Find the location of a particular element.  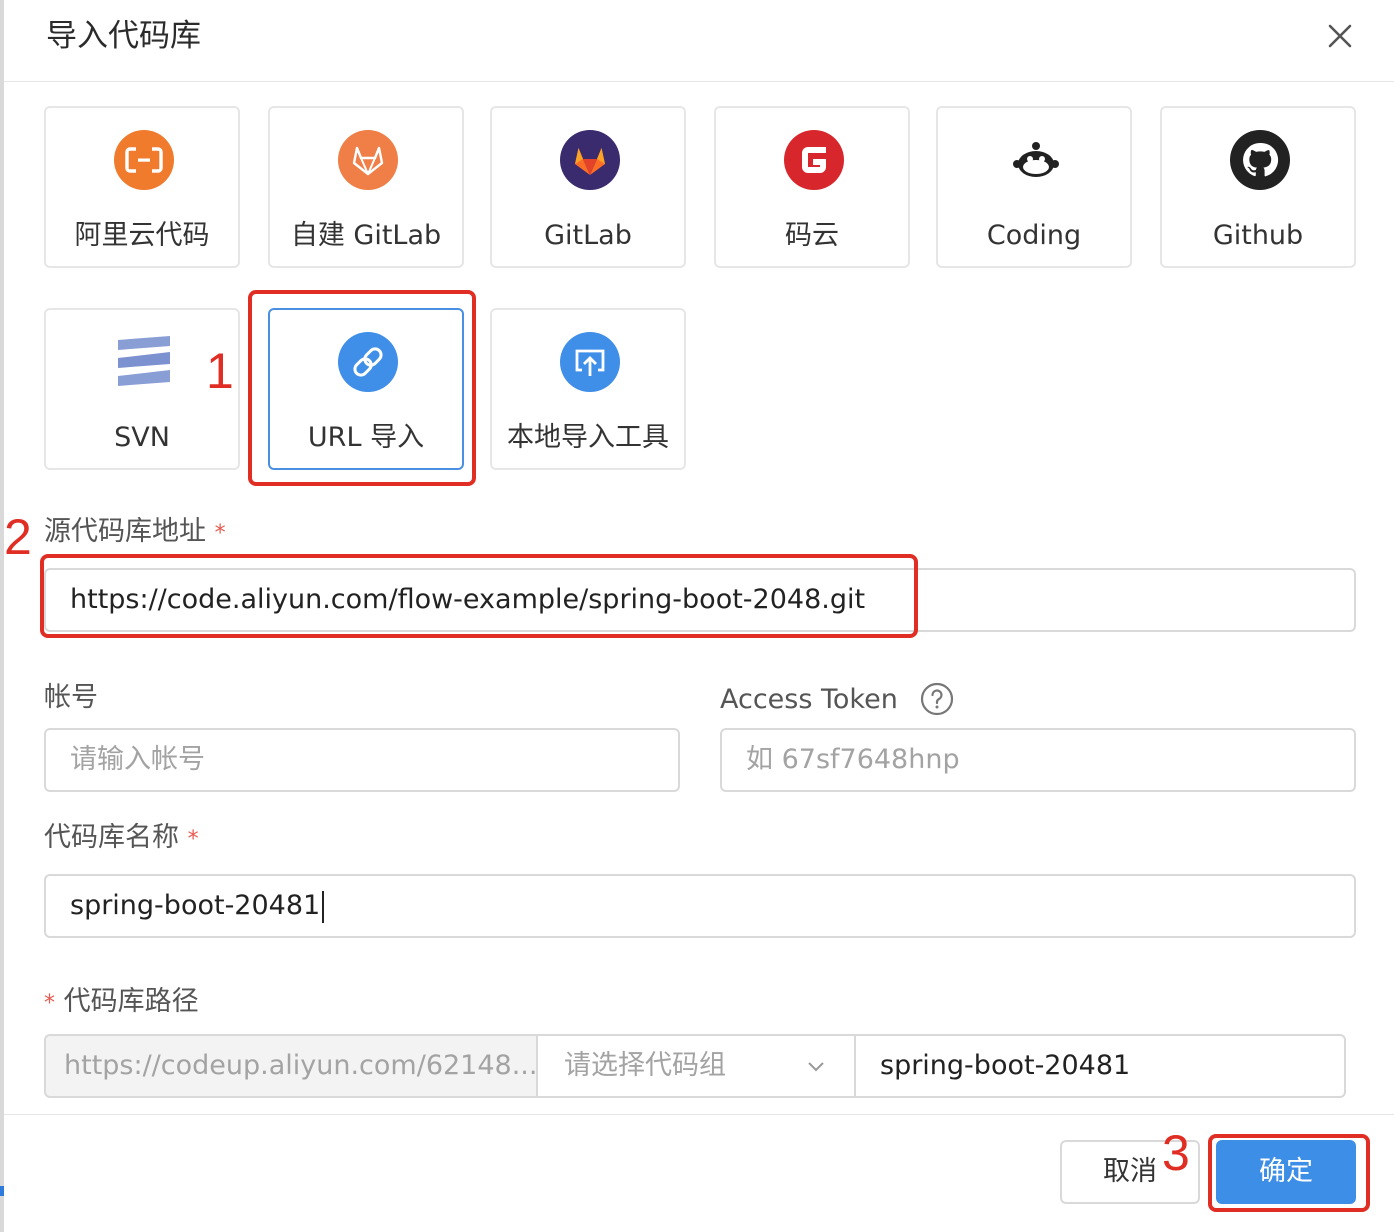

text-caret is located at coordinates (323, 906).